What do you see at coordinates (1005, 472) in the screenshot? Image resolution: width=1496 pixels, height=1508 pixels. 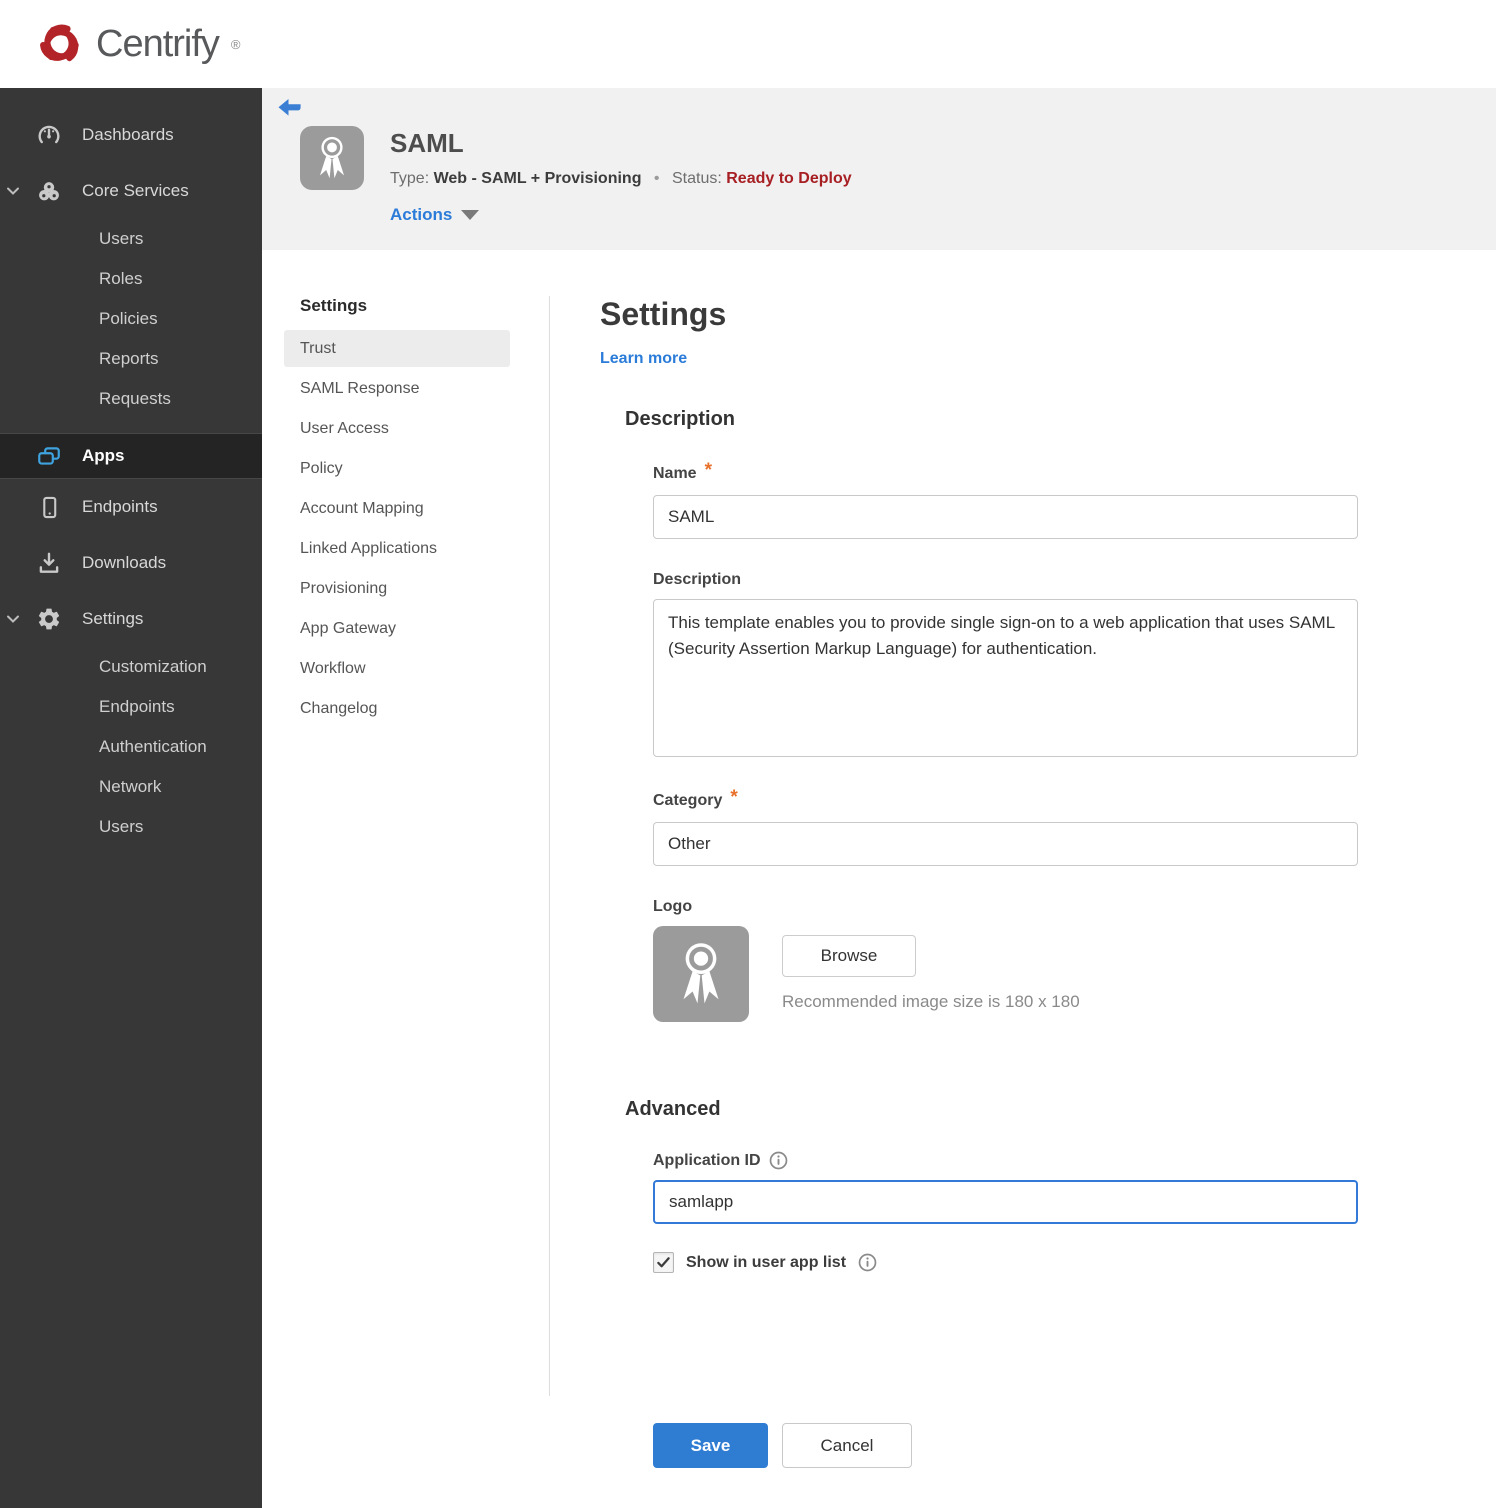 I see `name-label-row: Name *` at bounding box center [1005, 472].